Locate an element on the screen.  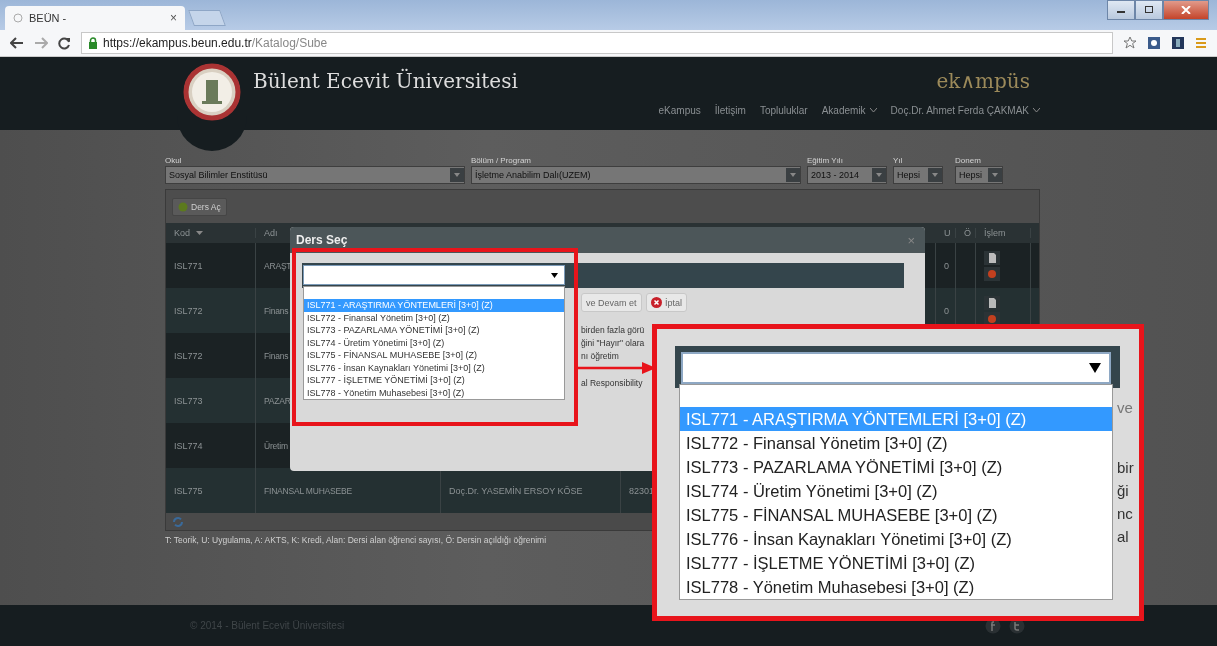
close-icon is located at coordinates (1186, 10).